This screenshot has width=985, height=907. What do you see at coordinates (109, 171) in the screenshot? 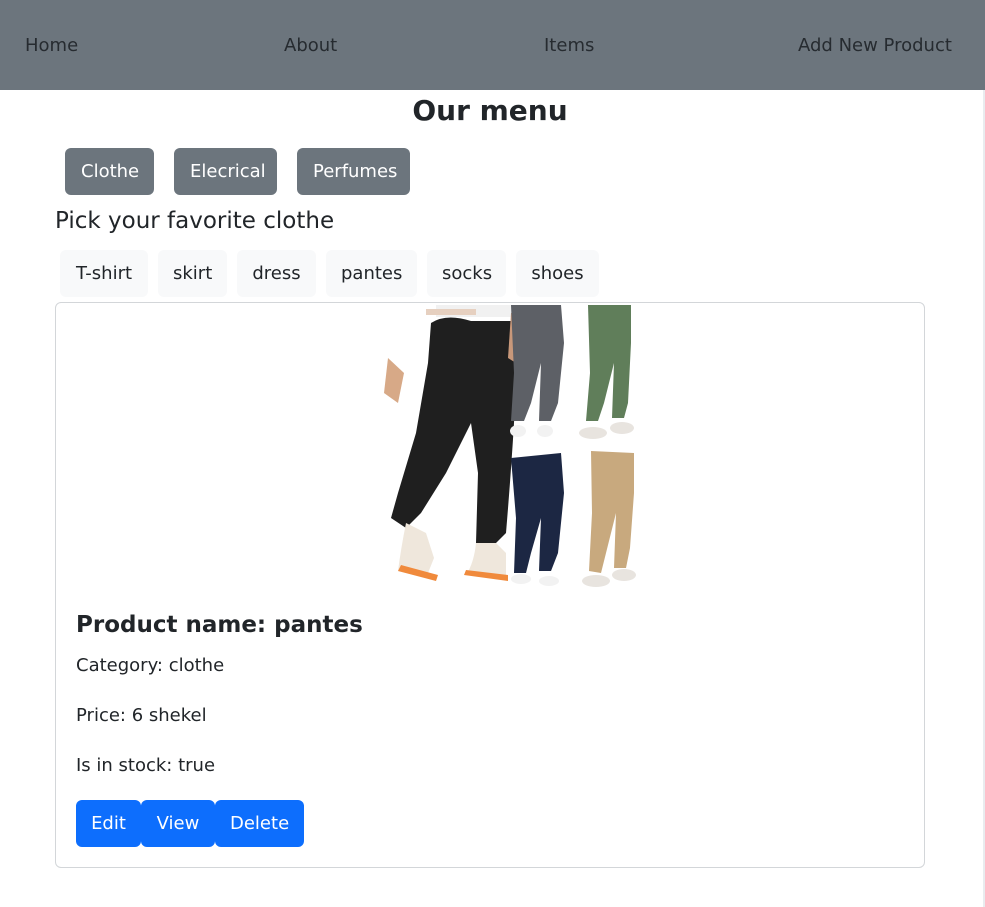
I see `category-button-clothe: Clothe` at bounding box center [109, 171].